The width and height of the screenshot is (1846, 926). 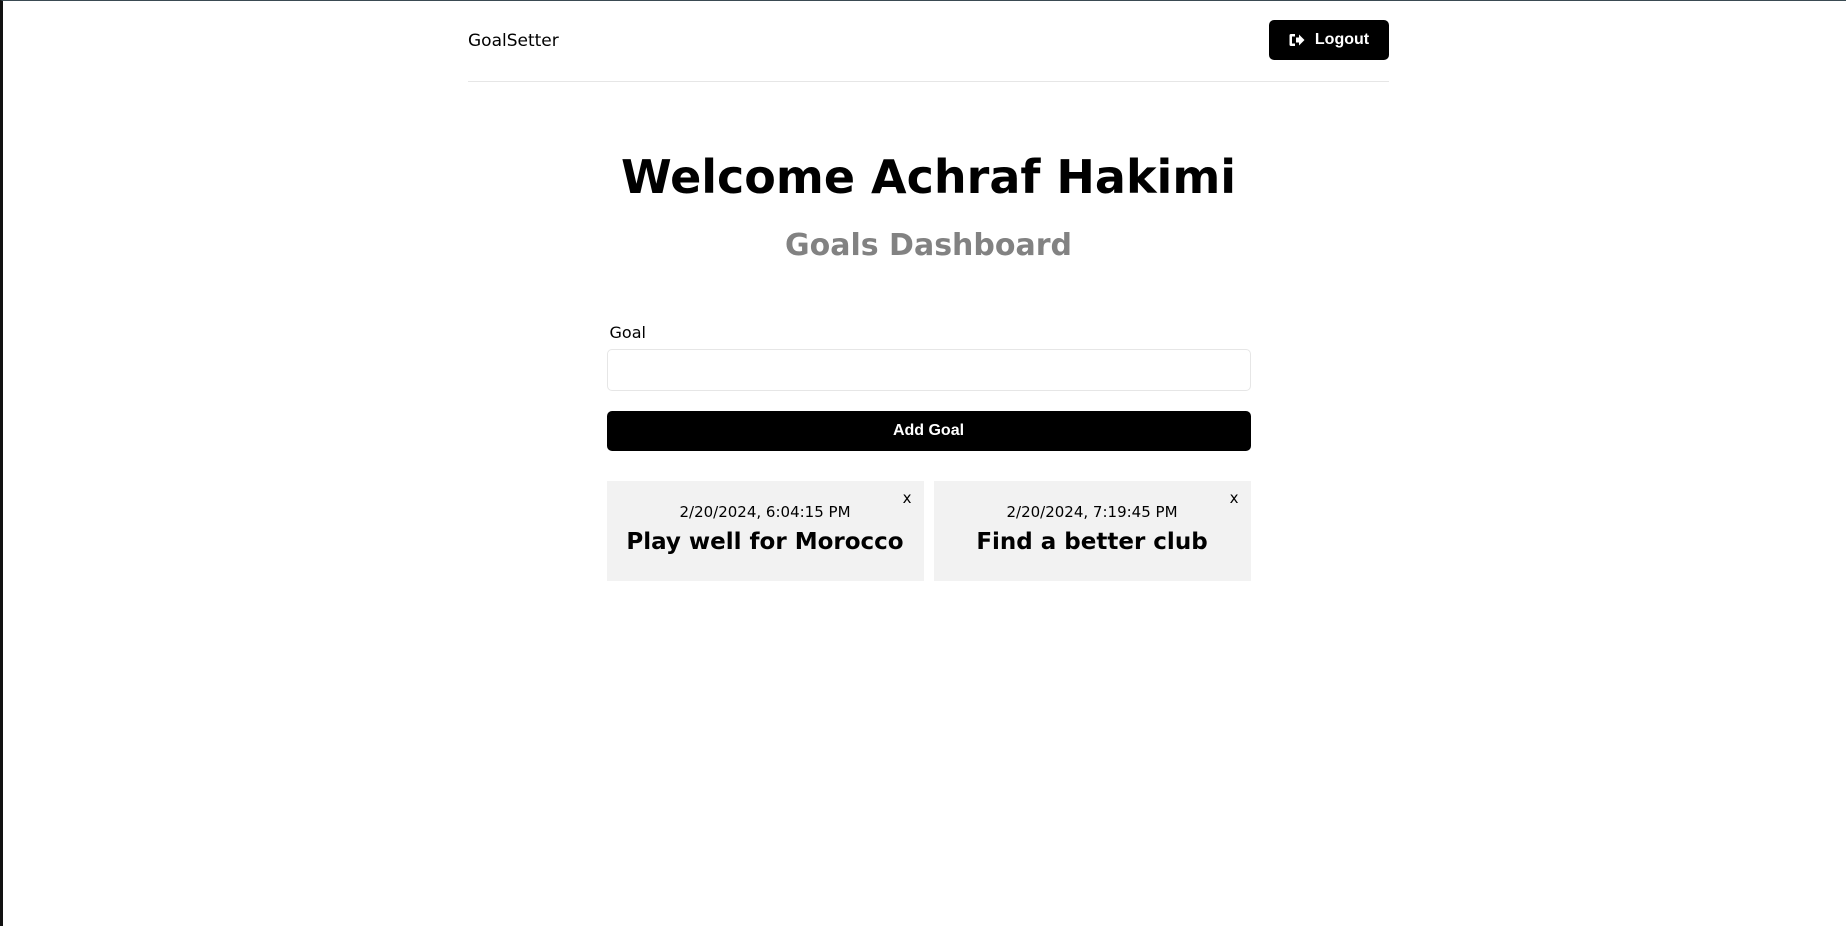 What do you see at coordinates (627, 332) in the screenshot?
I see `goal-label: Goal` at bounding box center [627, 332].